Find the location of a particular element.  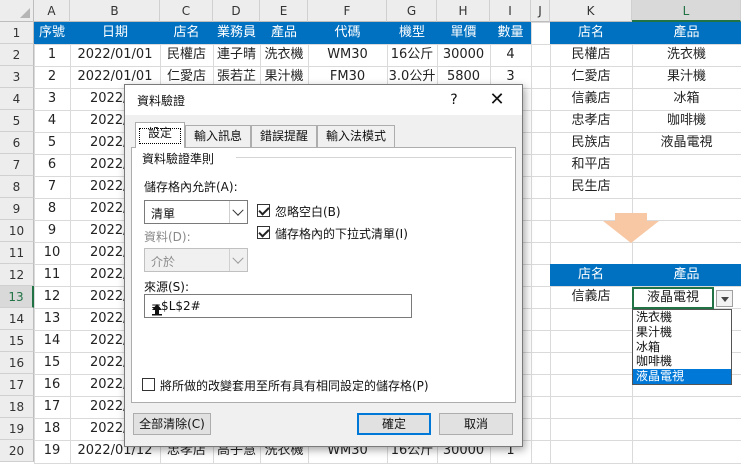

table-cell: WM30 is located at coordinates (347, 55).